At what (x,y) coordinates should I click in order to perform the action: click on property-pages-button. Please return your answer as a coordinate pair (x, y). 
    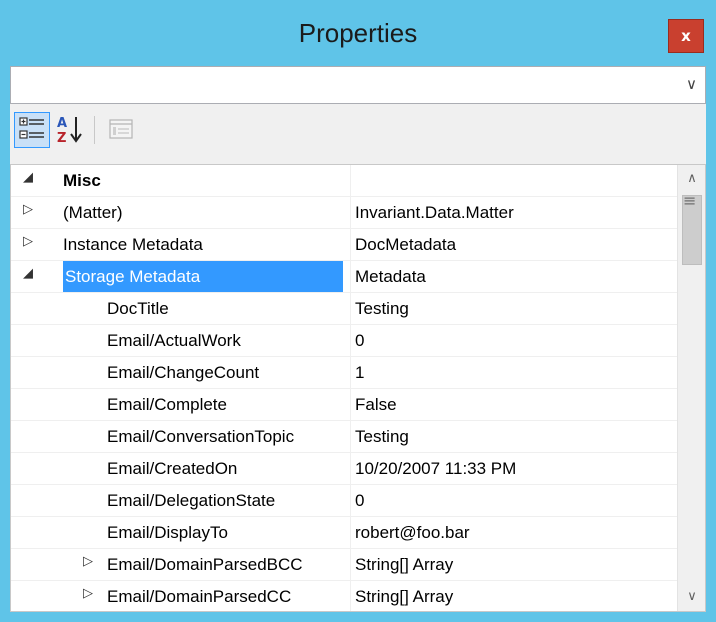
    Looking at the image, I should click on (122, 130).